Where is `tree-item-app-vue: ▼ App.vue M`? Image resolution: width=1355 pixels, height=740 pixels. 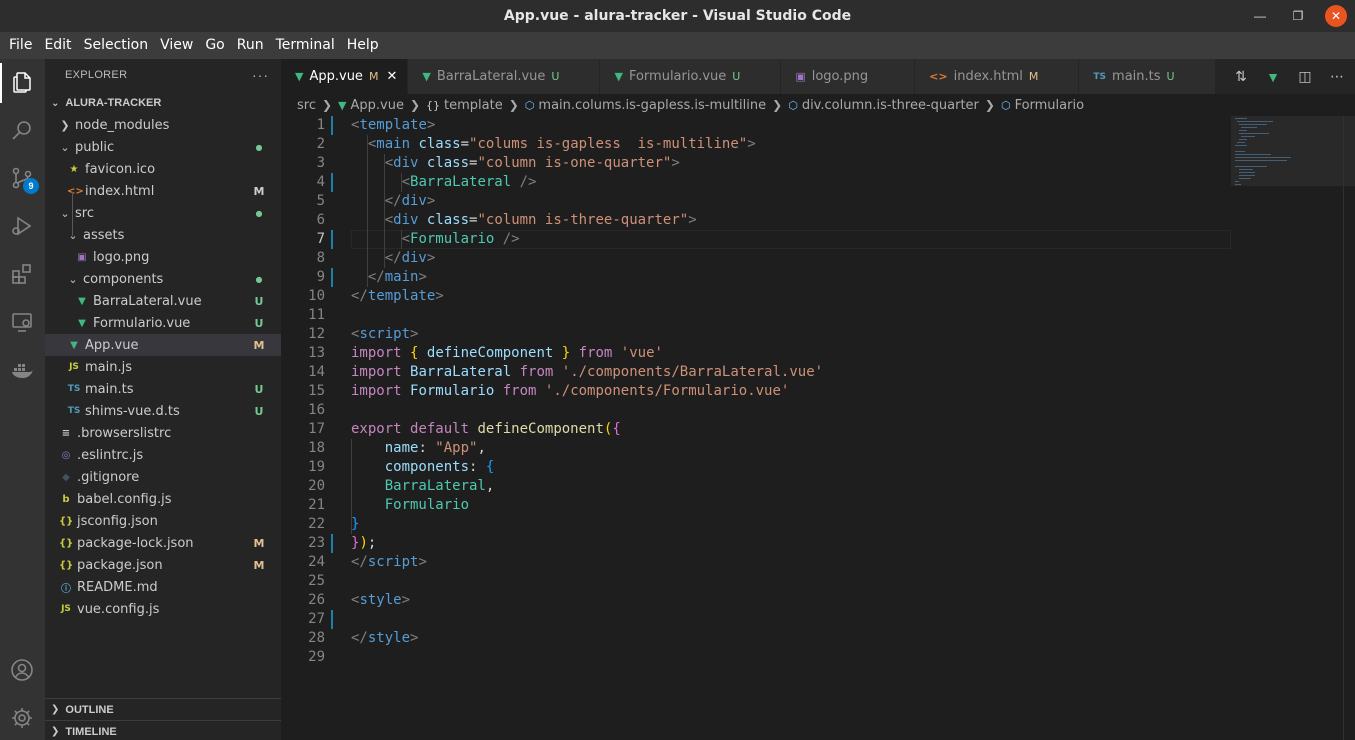
tree-item-app-vue: ▼ App.vue M is located at coordinates (163, 345).